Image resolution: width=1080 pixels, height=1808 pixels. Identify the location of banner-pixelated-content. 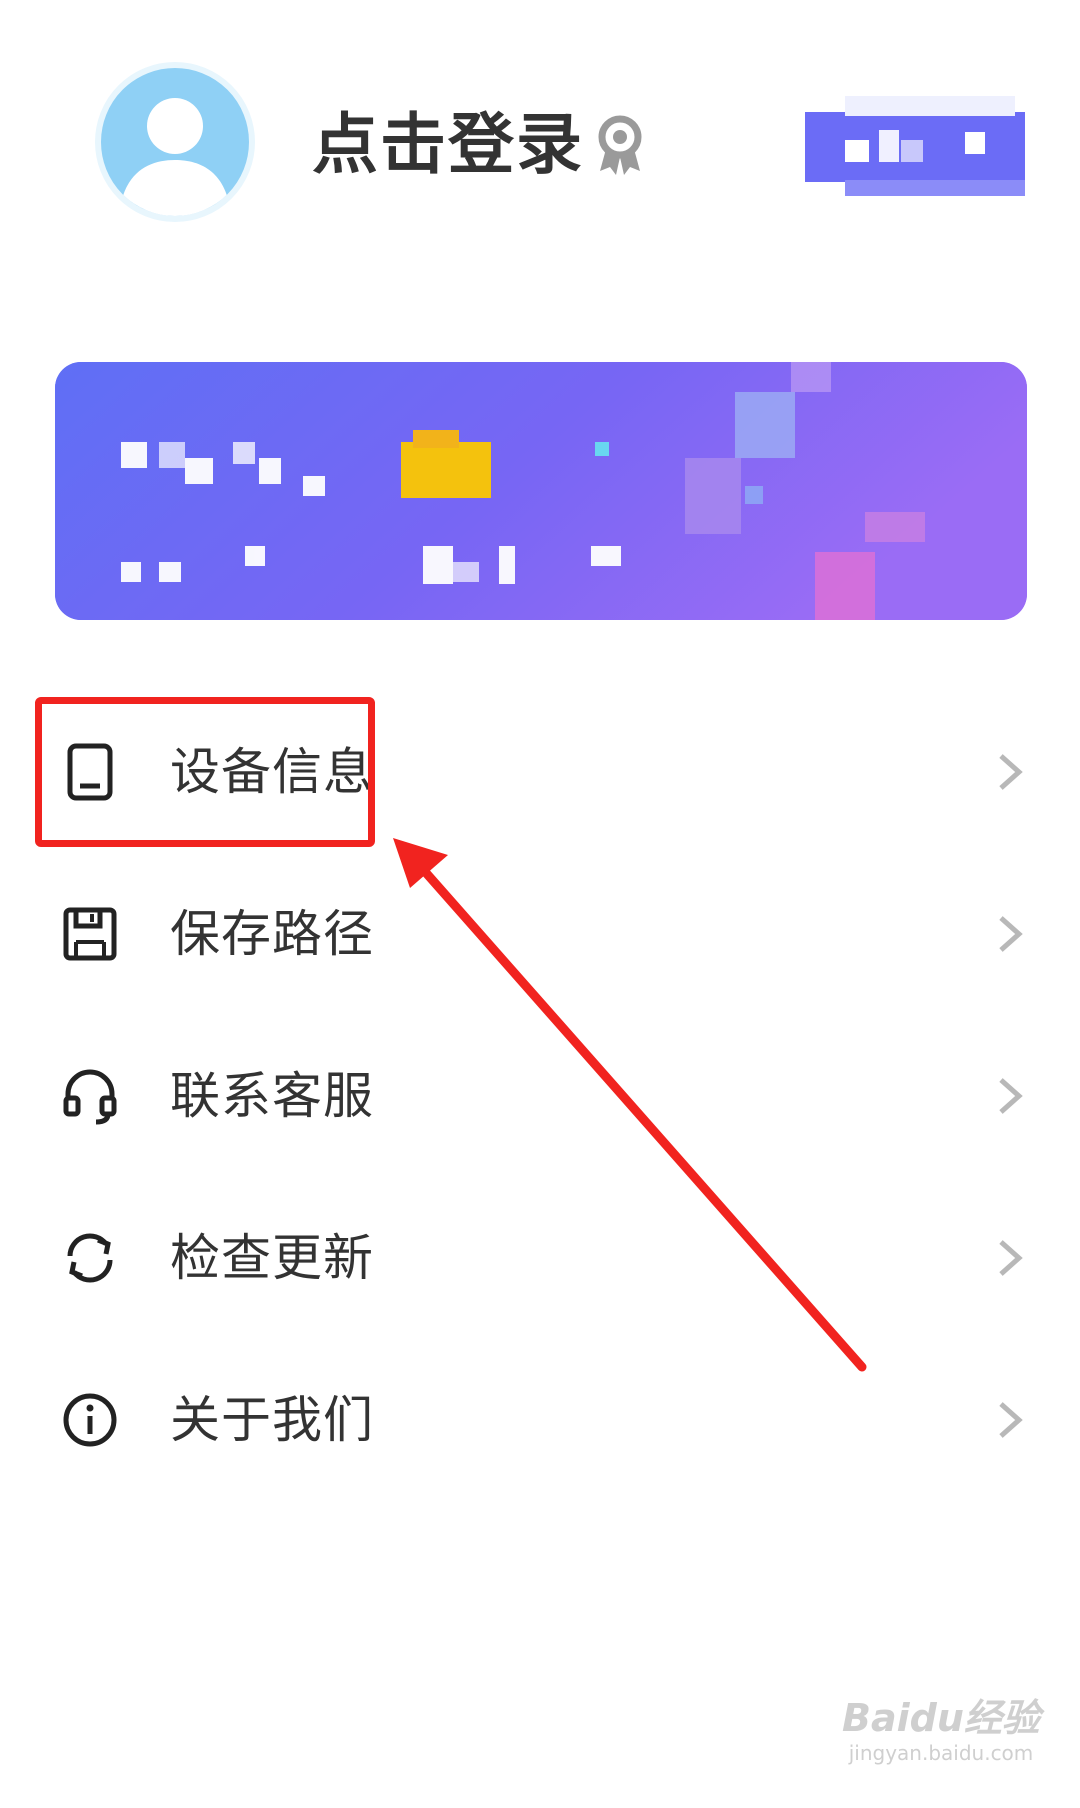
(541, 491).